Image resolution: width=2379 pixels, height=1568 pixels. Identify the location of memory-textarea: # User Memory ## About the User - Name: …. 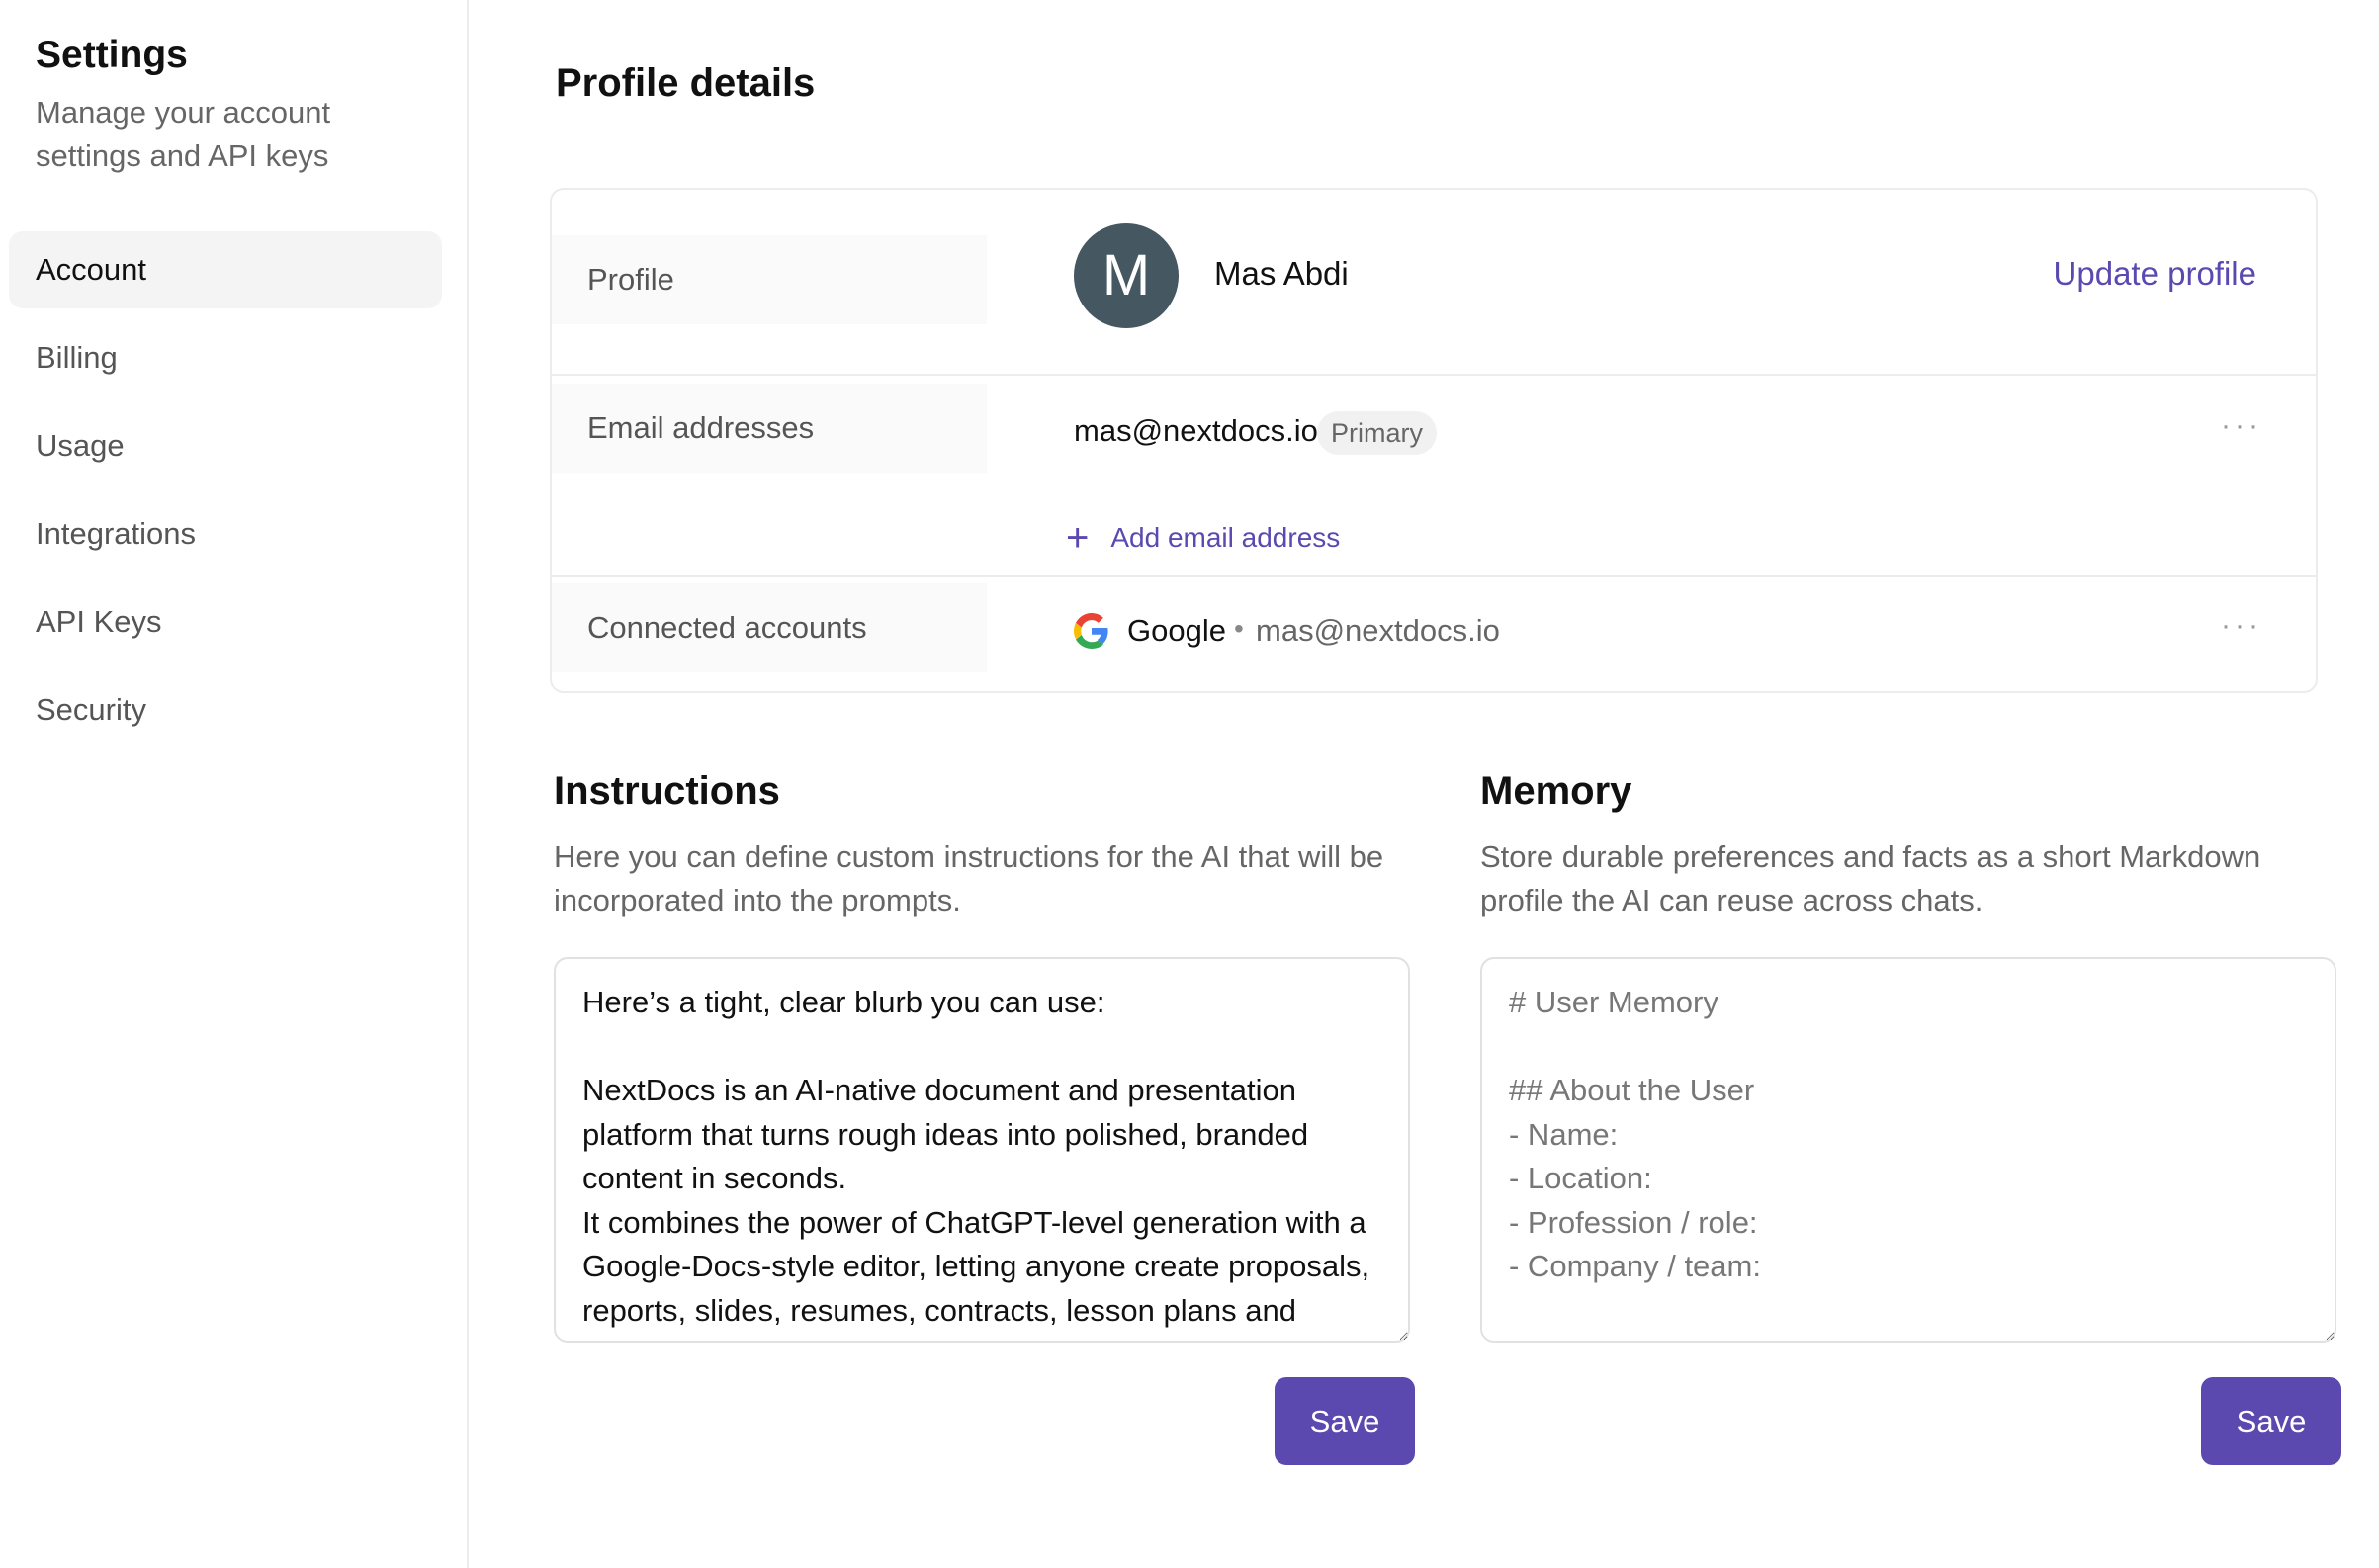
(1908, 1150).